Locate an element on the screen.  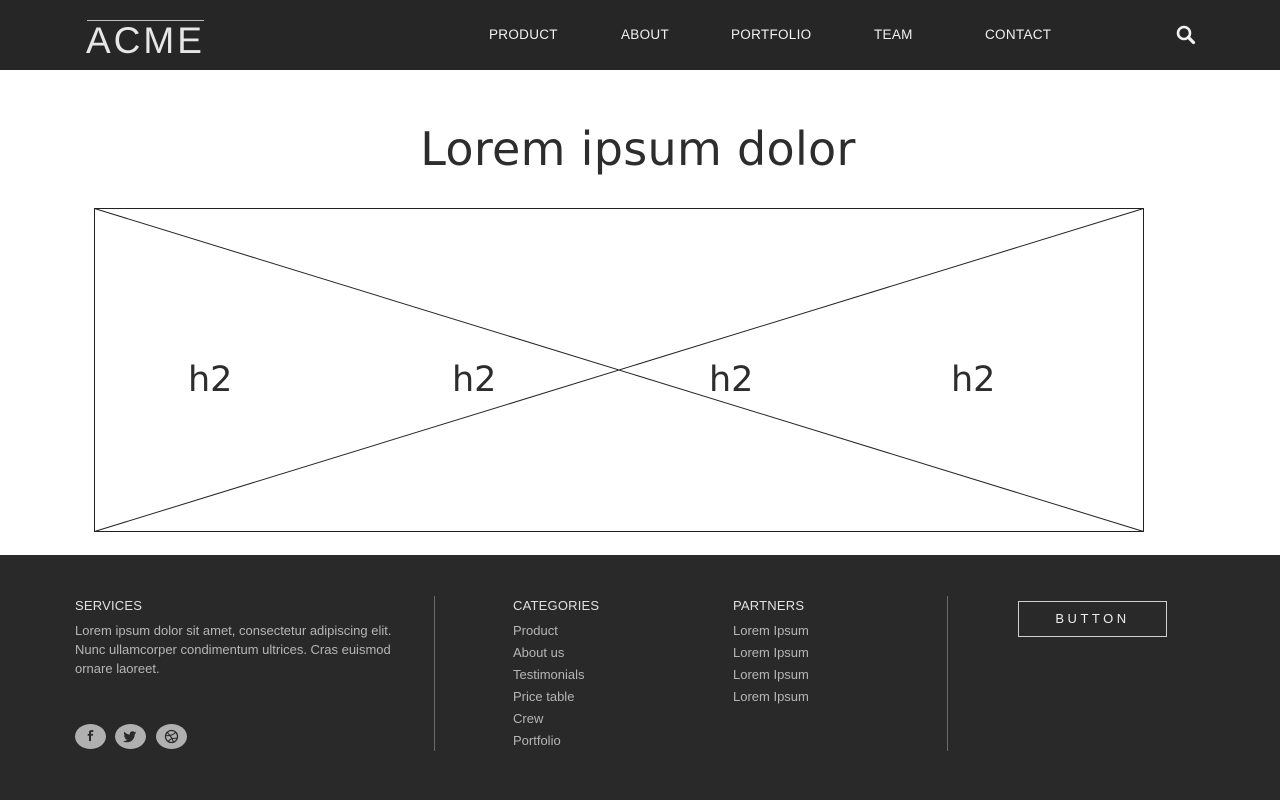
placeholder-heading-4: h2 is located at coordinates (973, 380).